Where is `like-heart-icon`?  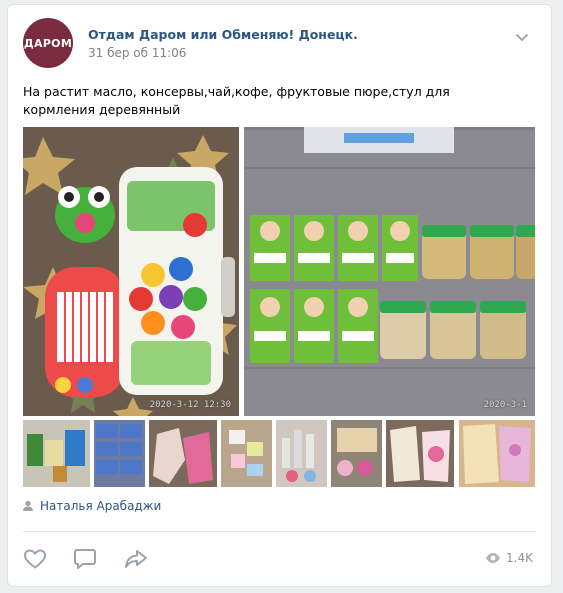
like-heart-icon is located at coordinates (35, 559).